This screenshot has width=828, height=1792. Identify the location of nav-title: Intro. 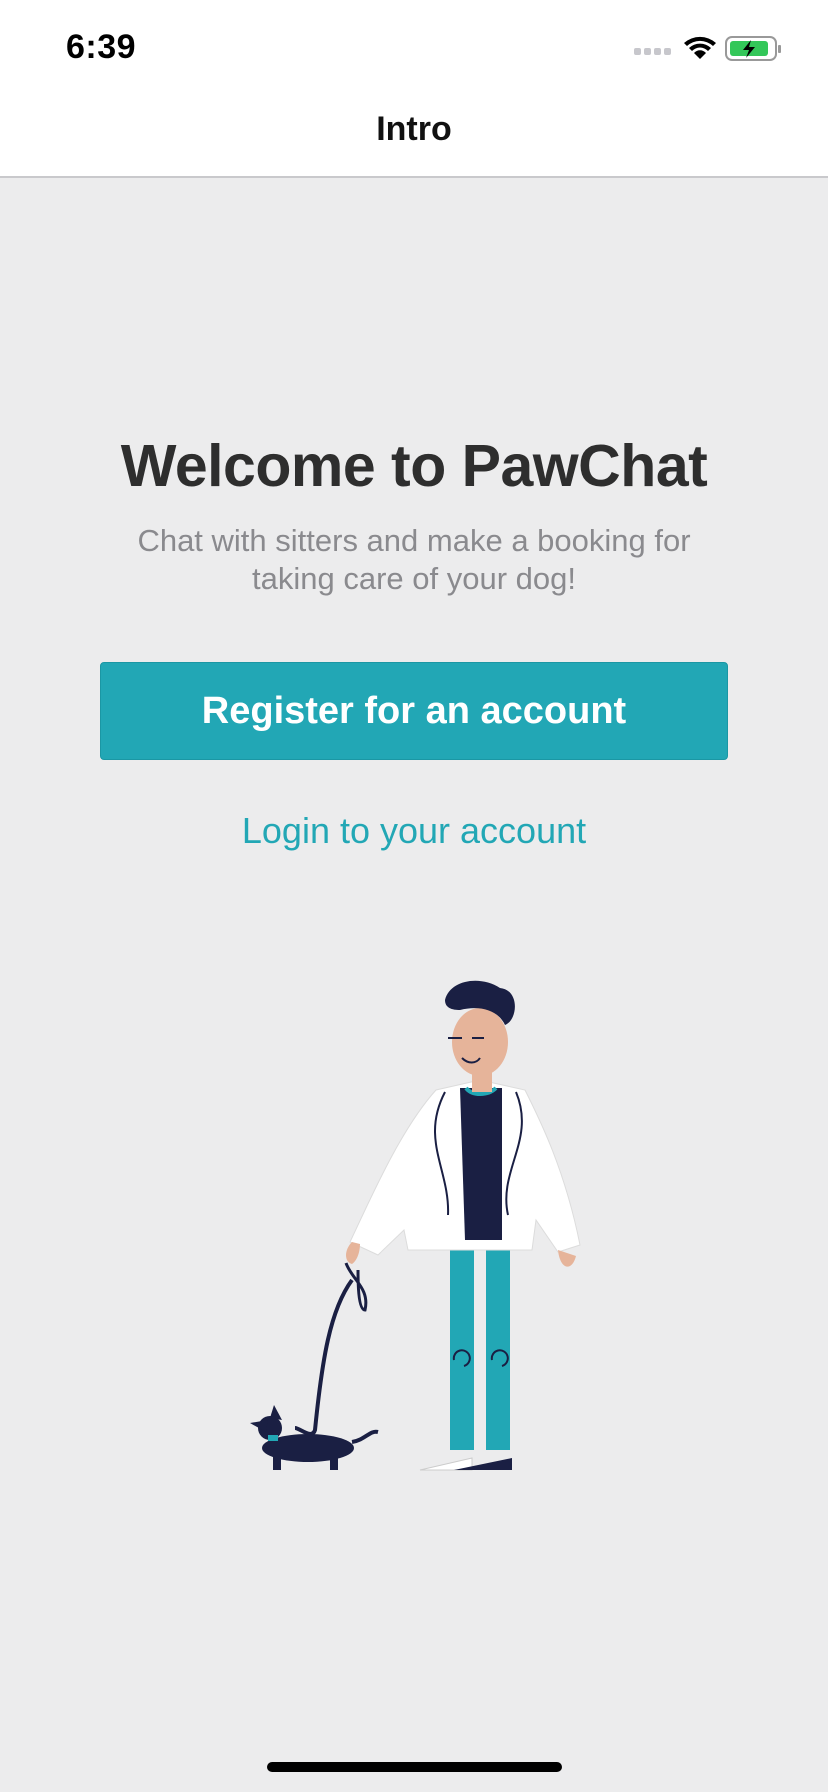
(414, 129).